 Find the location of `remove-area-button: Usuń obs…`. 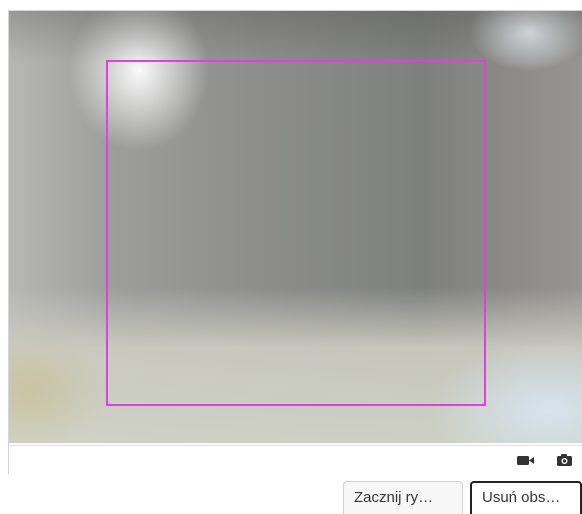

remove-area-button: Usuń obs… is located at coordinates (526, 497).